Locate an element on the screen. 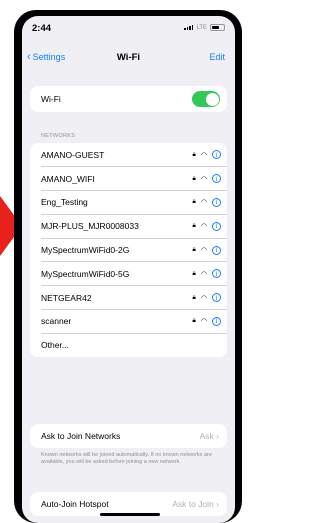  ask-to-join-group: Ask to Join Networks Ask › is located at coordinates (128, 436).